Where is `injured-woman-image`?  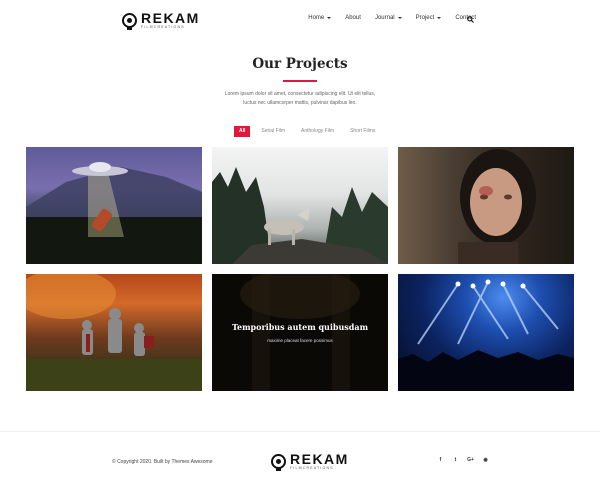 injured-woman-image is located at coordinates (497, 206).